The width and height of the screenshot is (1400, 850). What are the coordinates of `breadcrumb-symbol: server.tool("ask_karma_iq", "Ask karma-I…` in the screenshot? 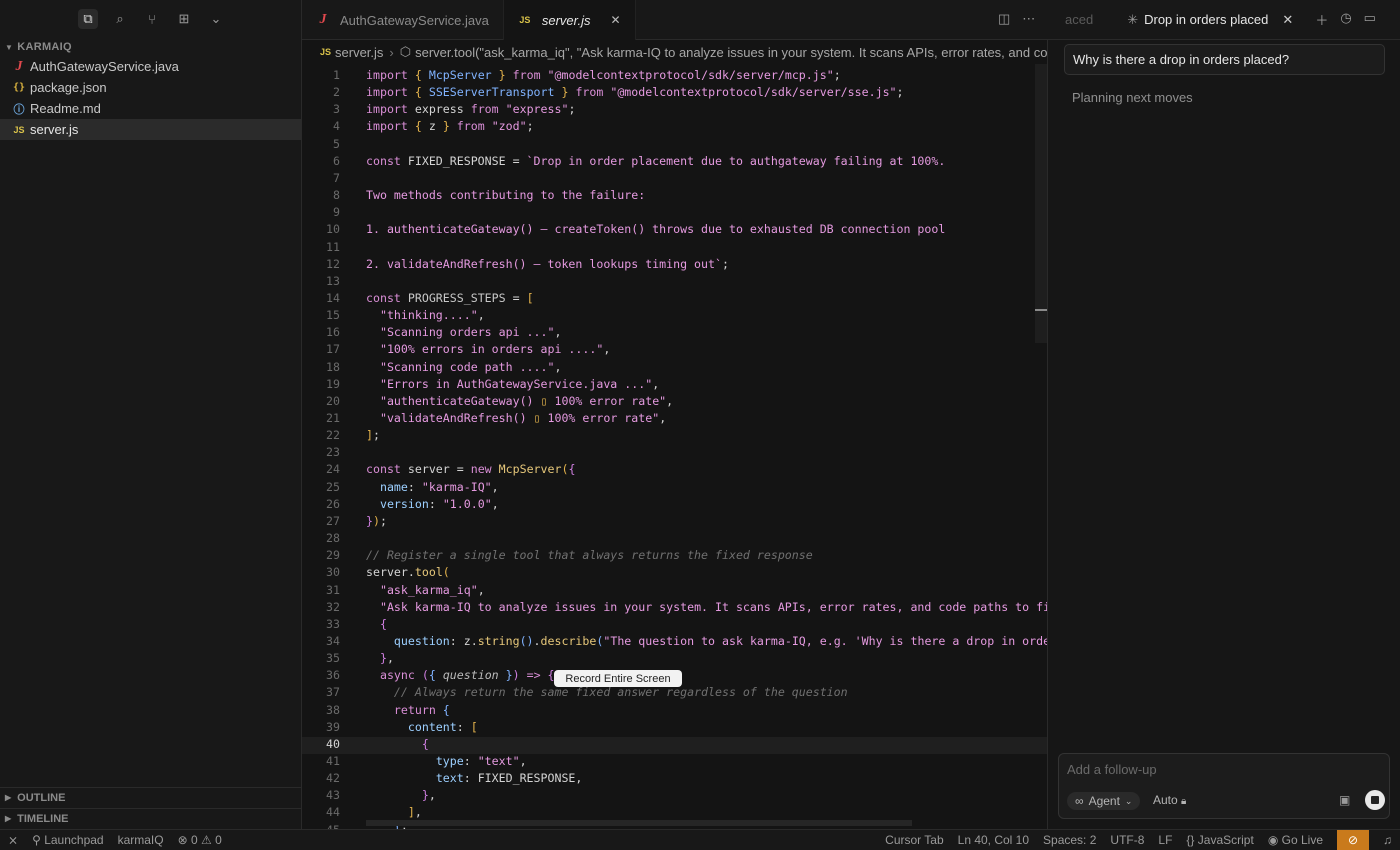 It's located at (731, 52).